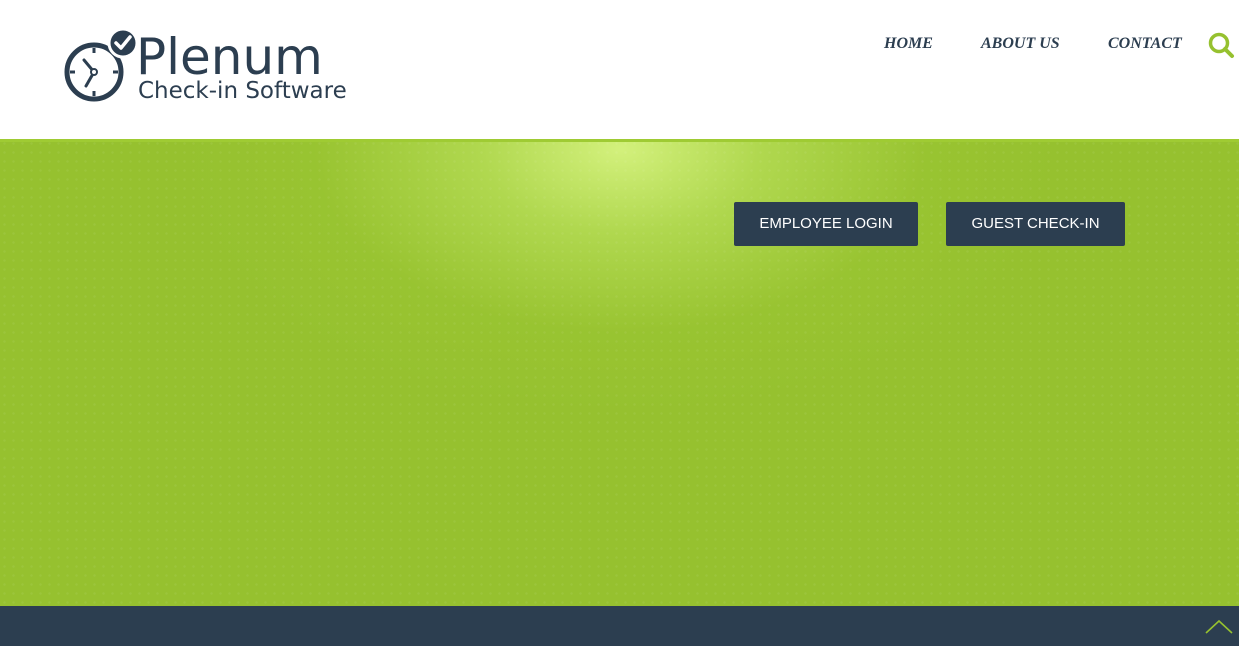 This screenshot has width=1239, height=646. Describe the element at coordinates (619, 140) in the screenshot. I see `hero-top-border` at that location.